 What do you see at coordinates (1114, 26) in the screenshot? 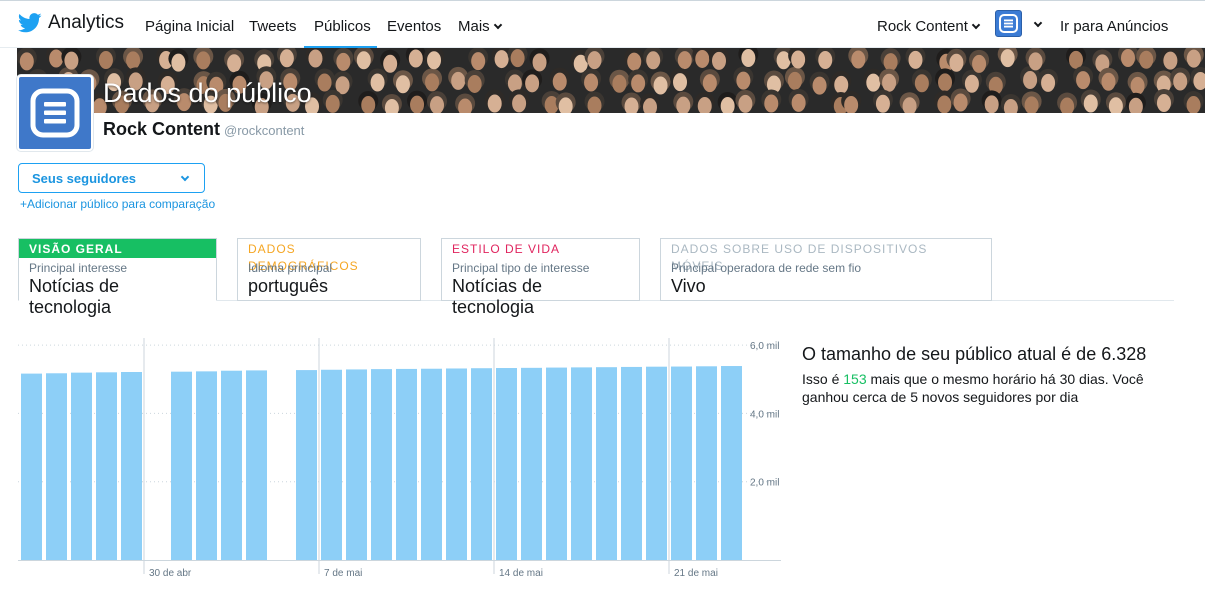
I see `go-to-ads-link: Ir para Anúncios` at bounding box center [1114, 26].